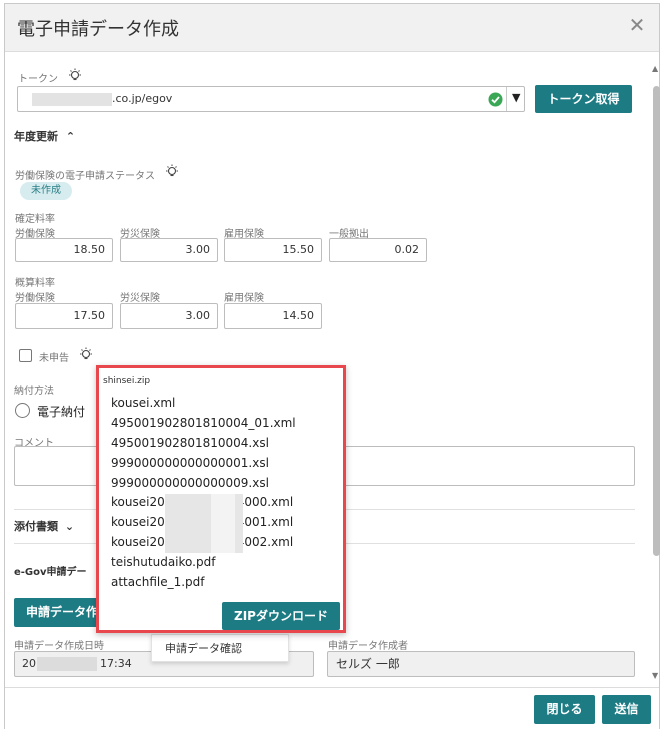  I want to click on gaisan-rousai-input: 3.00, so click(169, 316).